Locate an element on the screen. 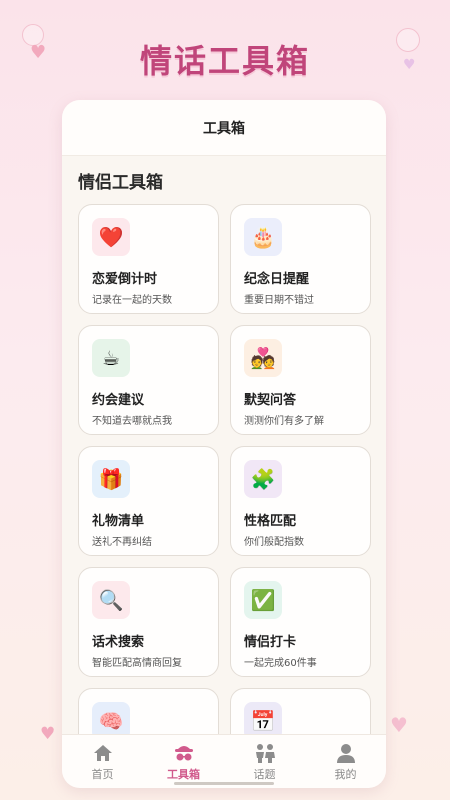 The height and width of the screenshot is (800, 450). tab-label: 工具箱 is located at coordinates (183, 774).